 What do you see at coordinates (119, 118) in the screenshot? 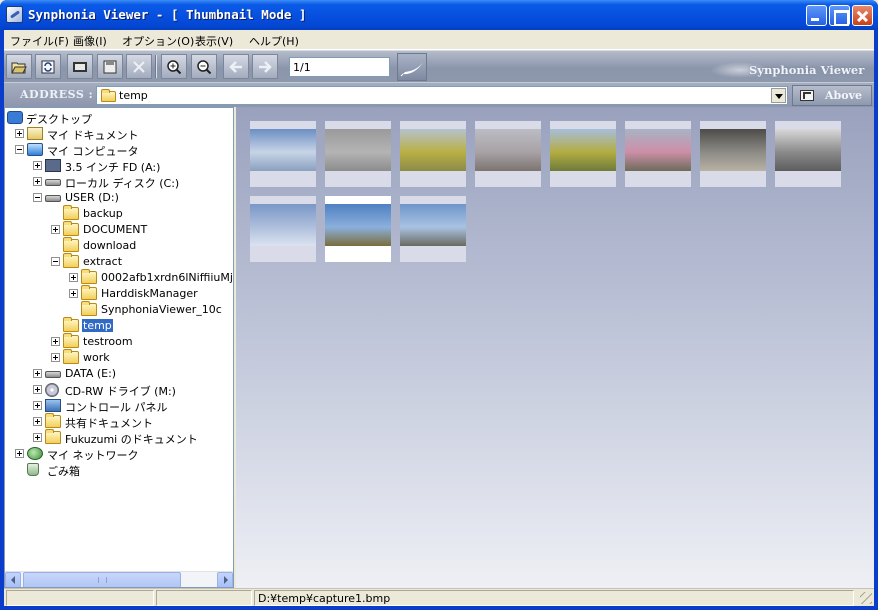
I see `tree-item: デスクトップ` at bounding box center [119, 118].